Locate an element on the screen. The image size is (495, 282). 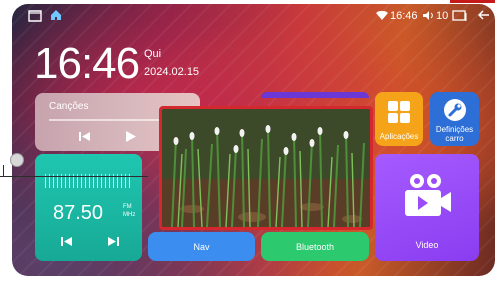
clock-date: 2024.02.15 is located at coordinates (172, 72).